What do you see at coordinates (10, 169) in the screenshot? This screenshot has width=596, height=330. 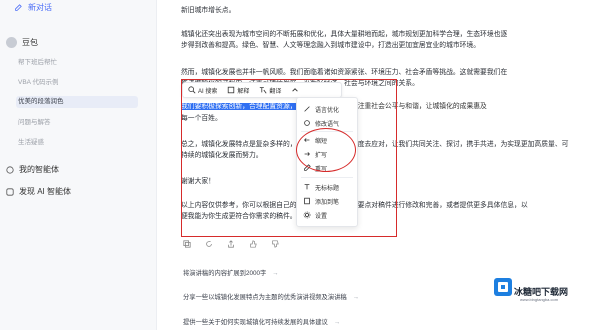 I see `agent-icon` at bounding box center [10, 169].